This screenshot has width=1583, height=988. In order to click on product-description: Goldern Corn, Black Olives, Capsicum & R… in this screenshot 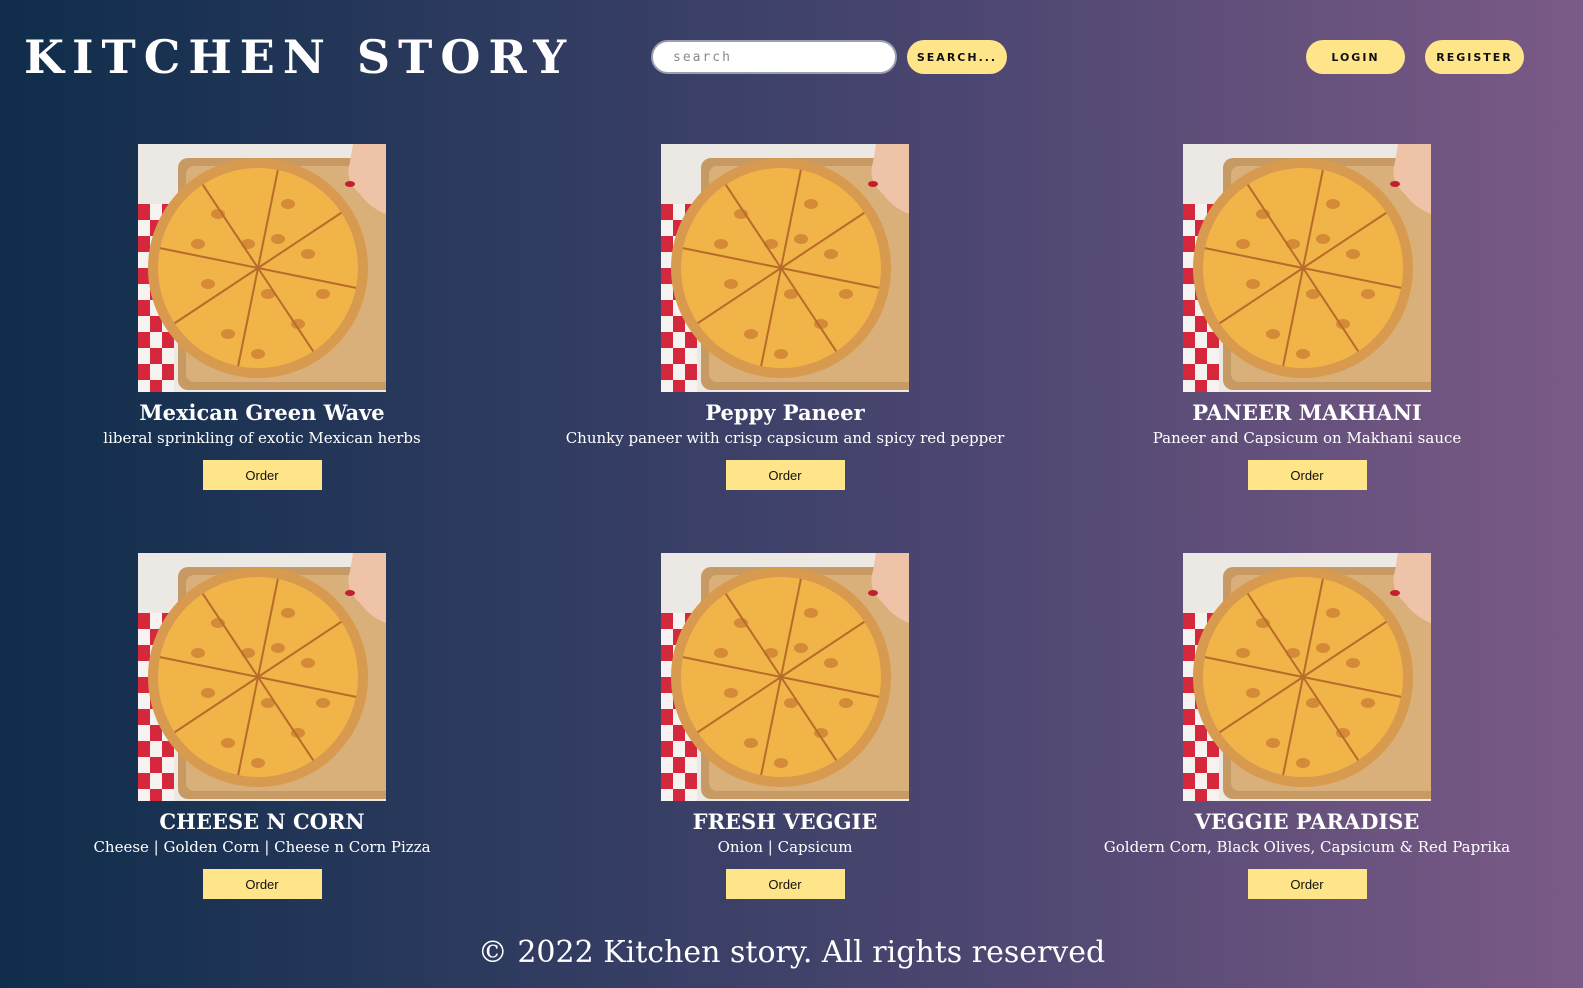, I will do `click(1307, 847)`.